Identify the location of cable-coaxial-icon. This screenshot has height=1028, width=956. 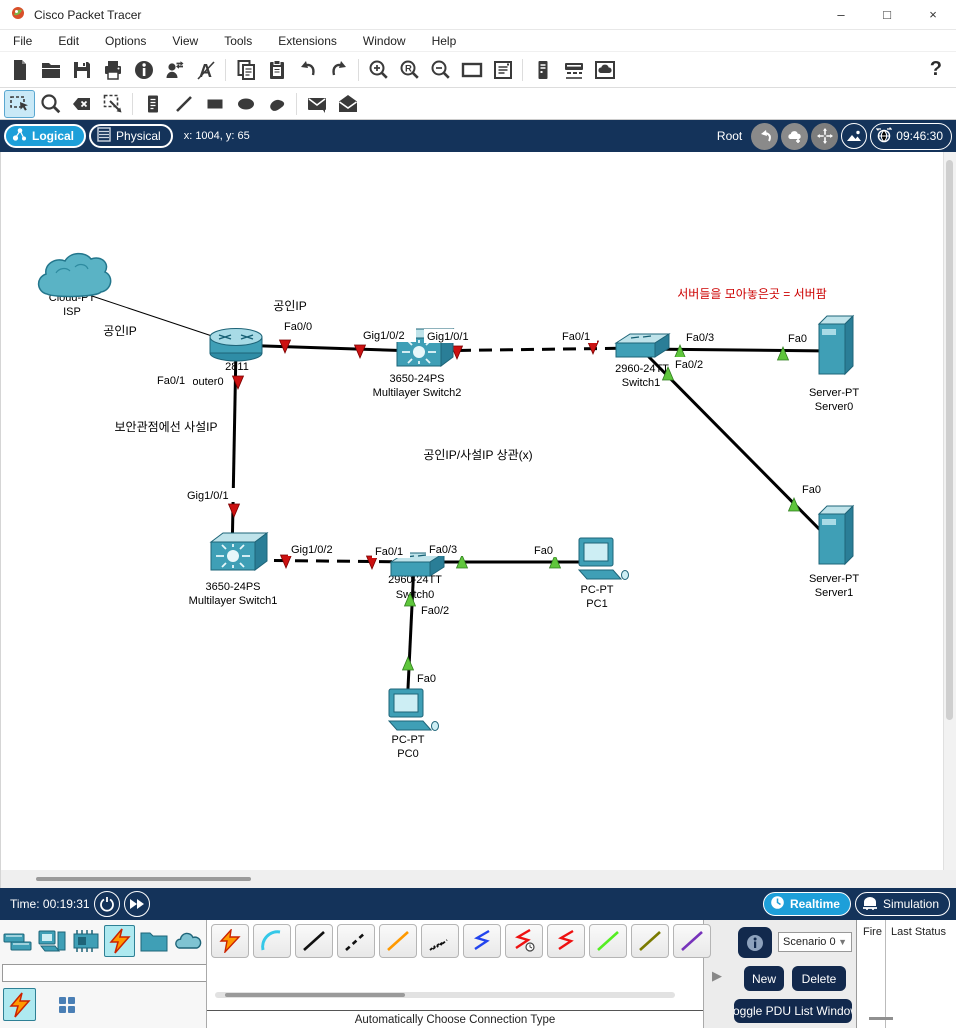
(482, 941).